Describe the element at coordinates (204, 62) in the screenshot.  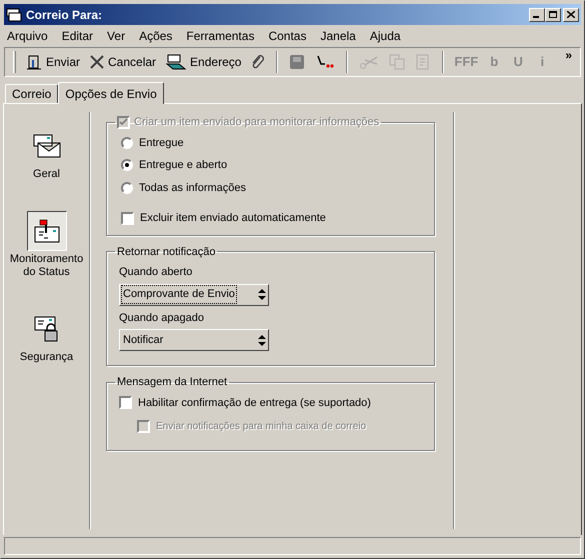
I see `toolbar-button: Endereço` at that location.